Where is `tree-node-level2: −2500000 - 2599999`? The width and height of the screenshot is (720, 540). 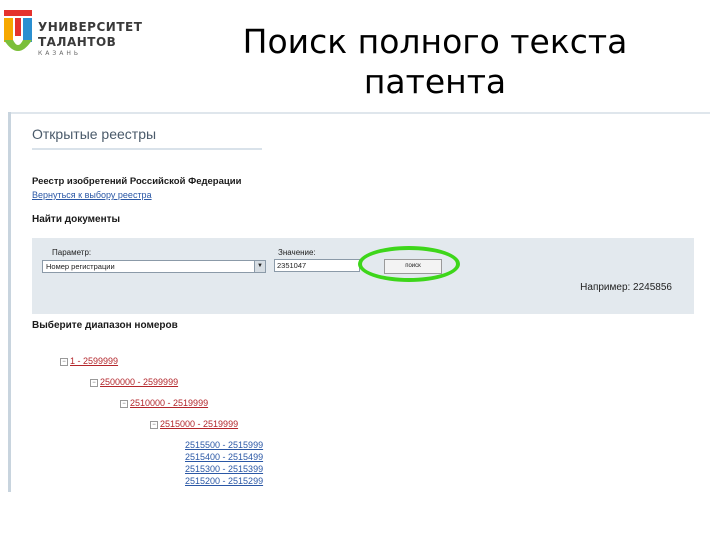 tree-node-level2: −2500000 - 2599999 is located at coordinates (134, 382).